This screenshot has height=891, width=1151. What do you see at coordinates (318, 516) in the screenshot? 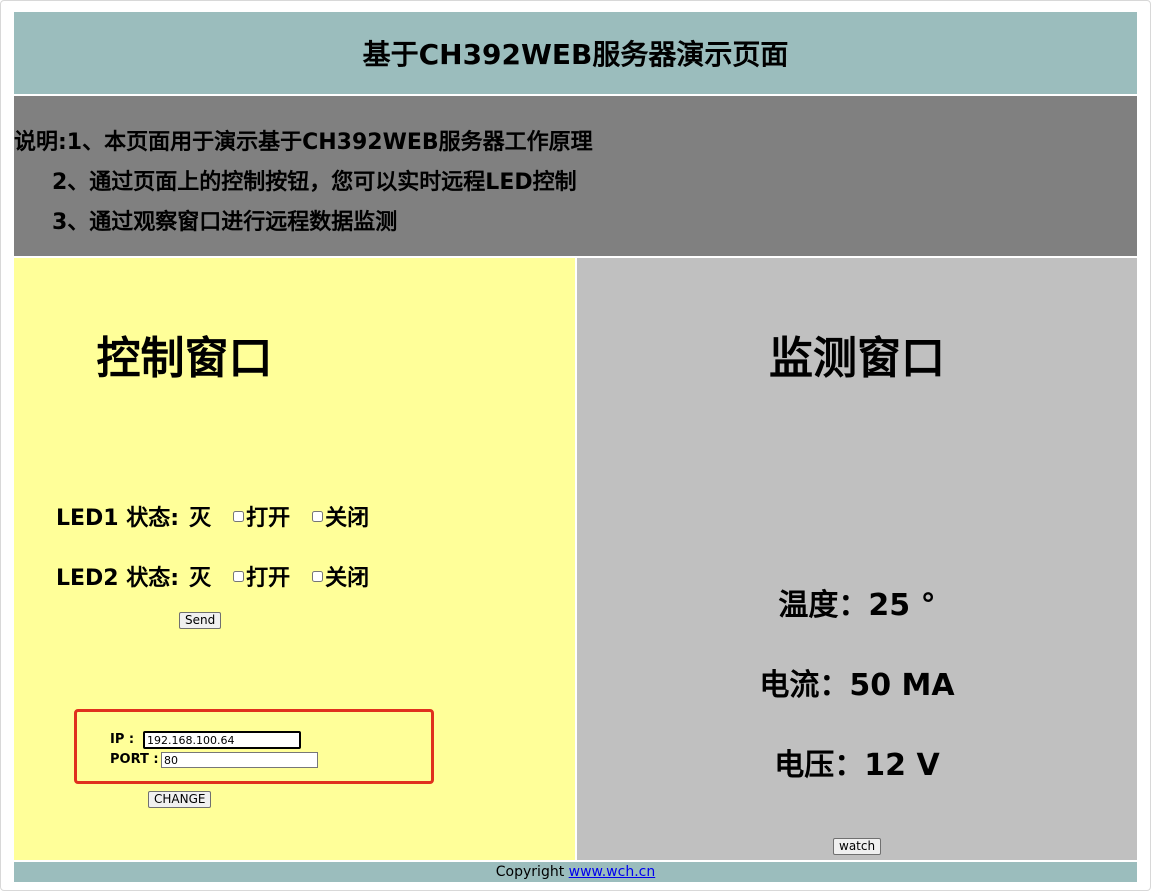
I see `led1-off-checkbox` at bounding box center [318, 516].